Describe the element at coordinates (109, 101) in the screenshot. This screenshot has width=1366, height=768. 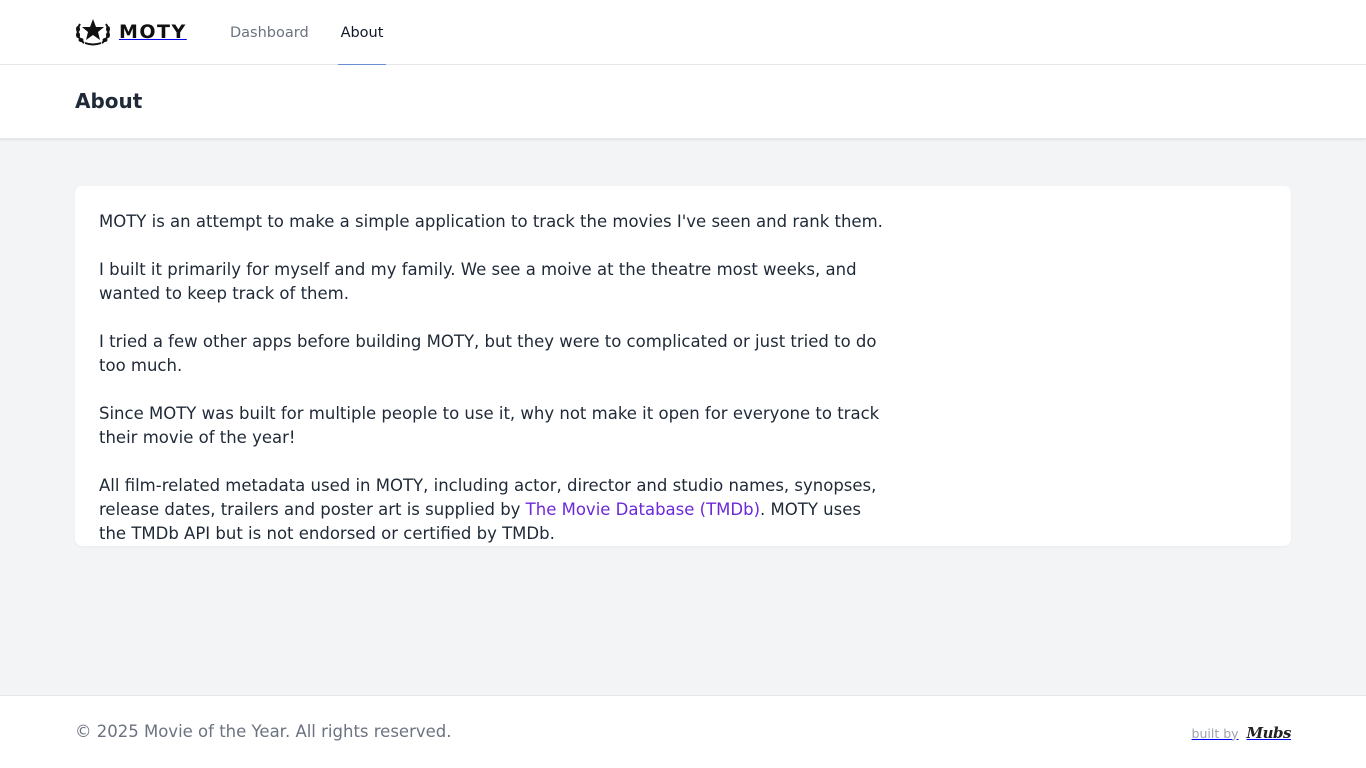
I see `page-title: About` at that location.